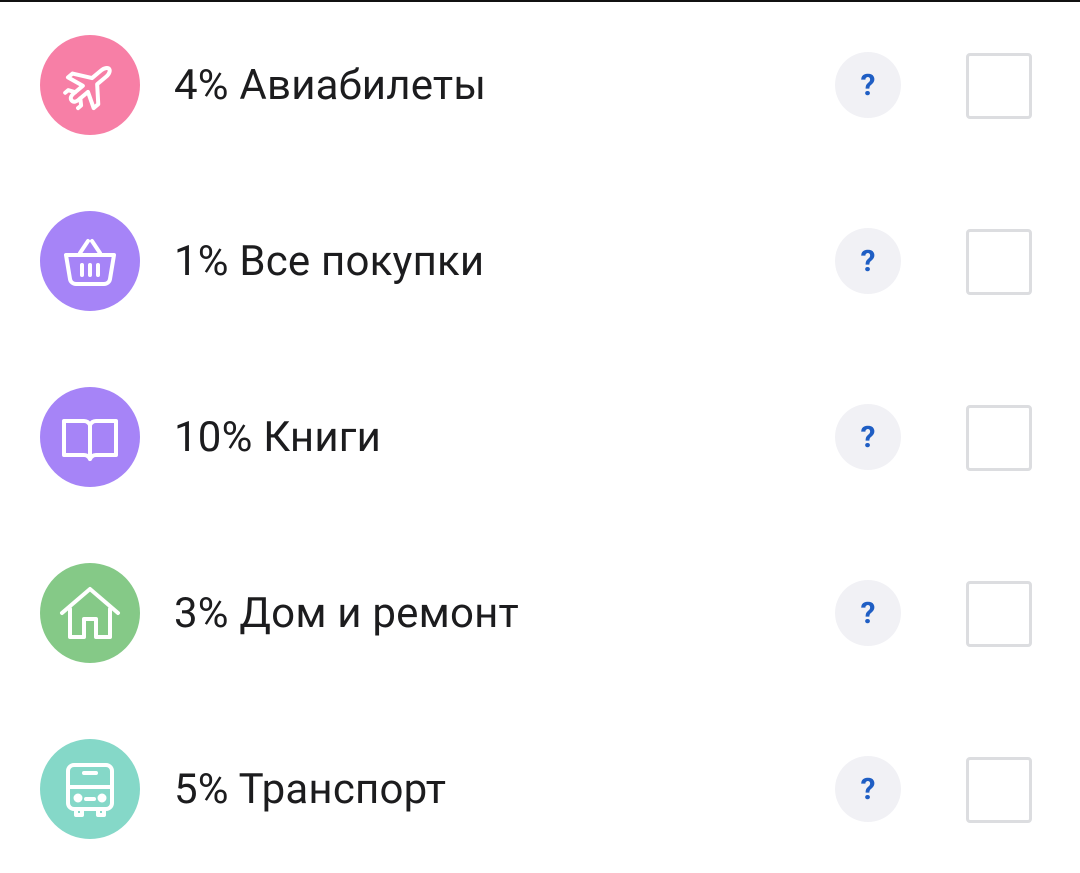 The image size is (1080, 873). I want to click on category-label: 4% Авиабилеты, so click(330, 85).